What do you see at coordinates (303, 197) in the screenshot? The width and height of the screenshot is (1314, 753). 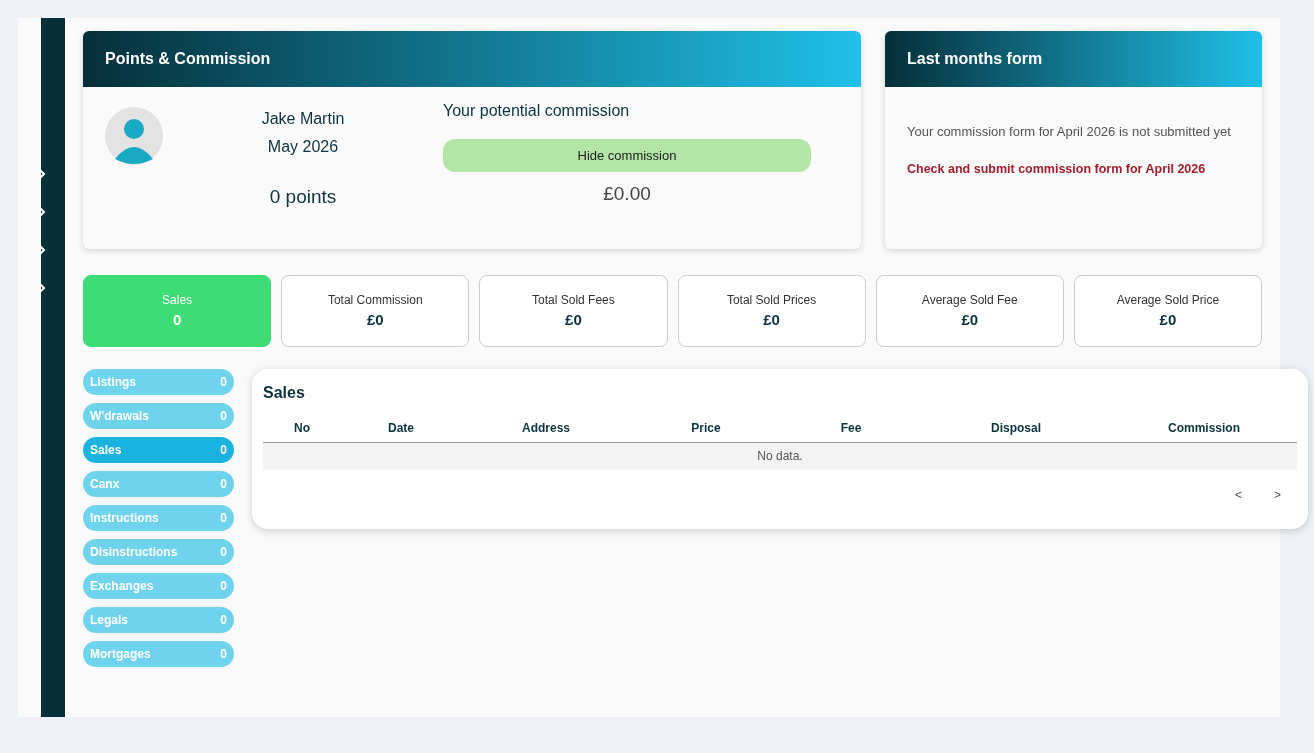 I see `points-value: 0 points` at bounding box center [303, 197].